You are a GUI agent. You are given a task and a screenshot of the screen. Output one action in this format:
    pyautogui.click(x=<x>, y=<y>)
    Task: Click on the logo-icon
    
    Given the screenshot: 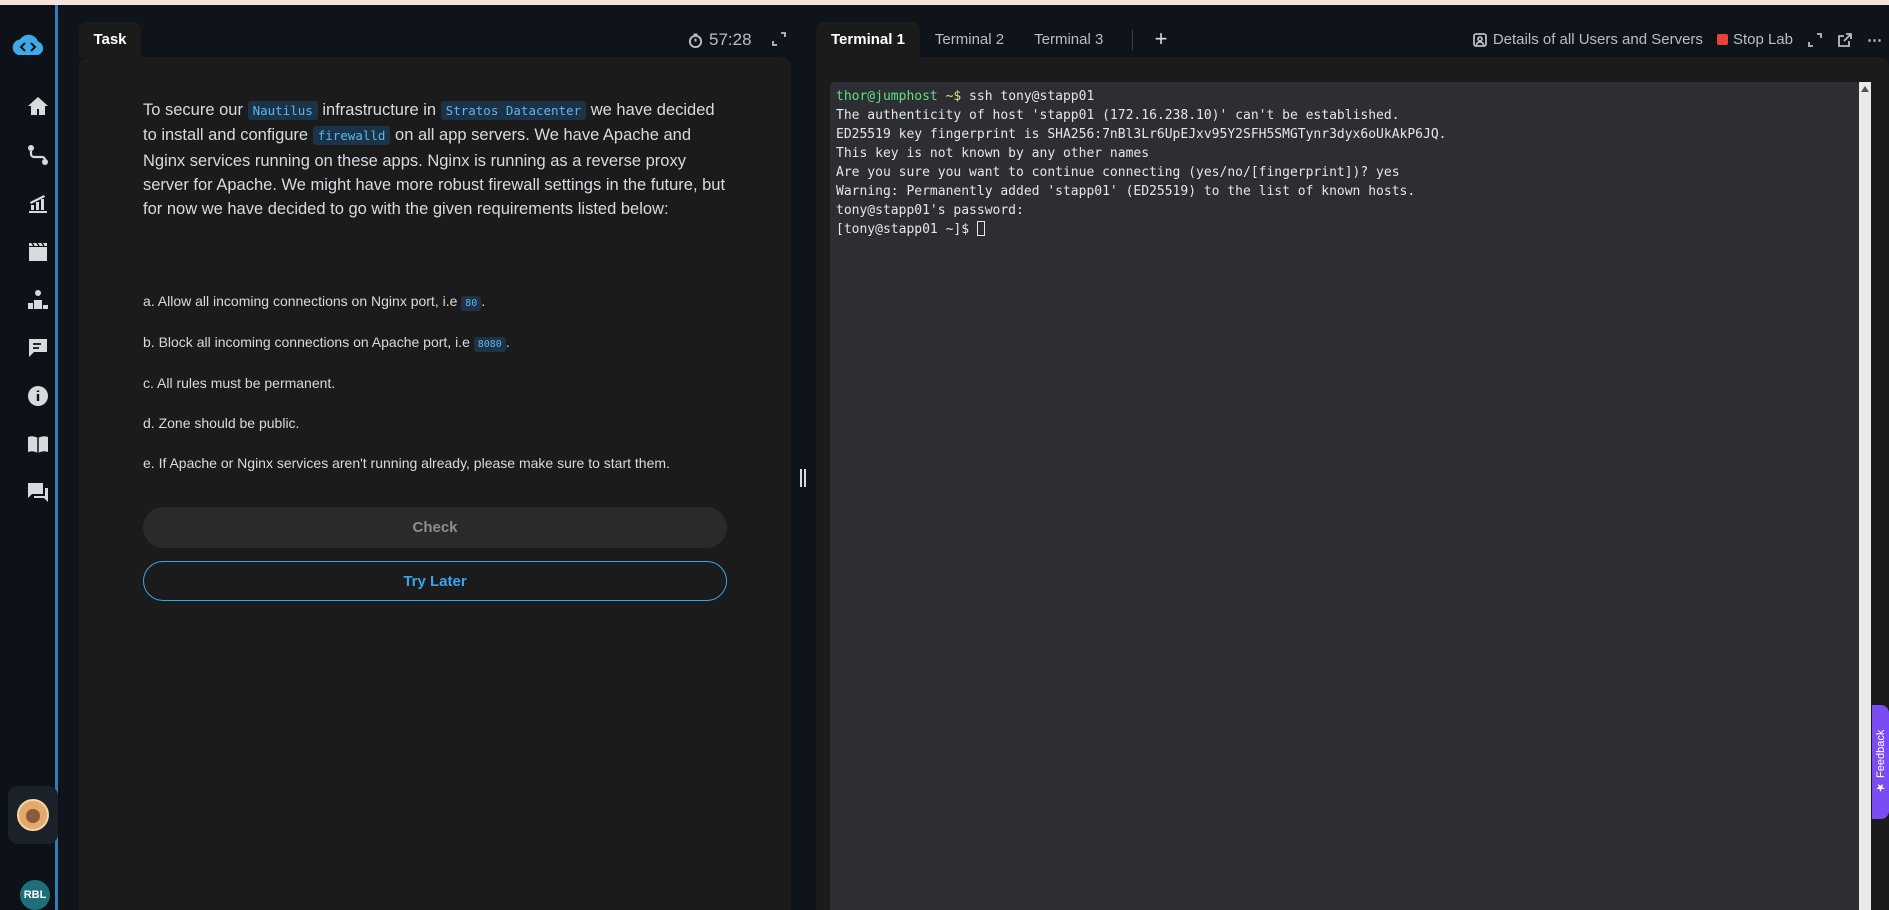 What is the action you would take?
    pyautogui.click(x=28, y=47)
    